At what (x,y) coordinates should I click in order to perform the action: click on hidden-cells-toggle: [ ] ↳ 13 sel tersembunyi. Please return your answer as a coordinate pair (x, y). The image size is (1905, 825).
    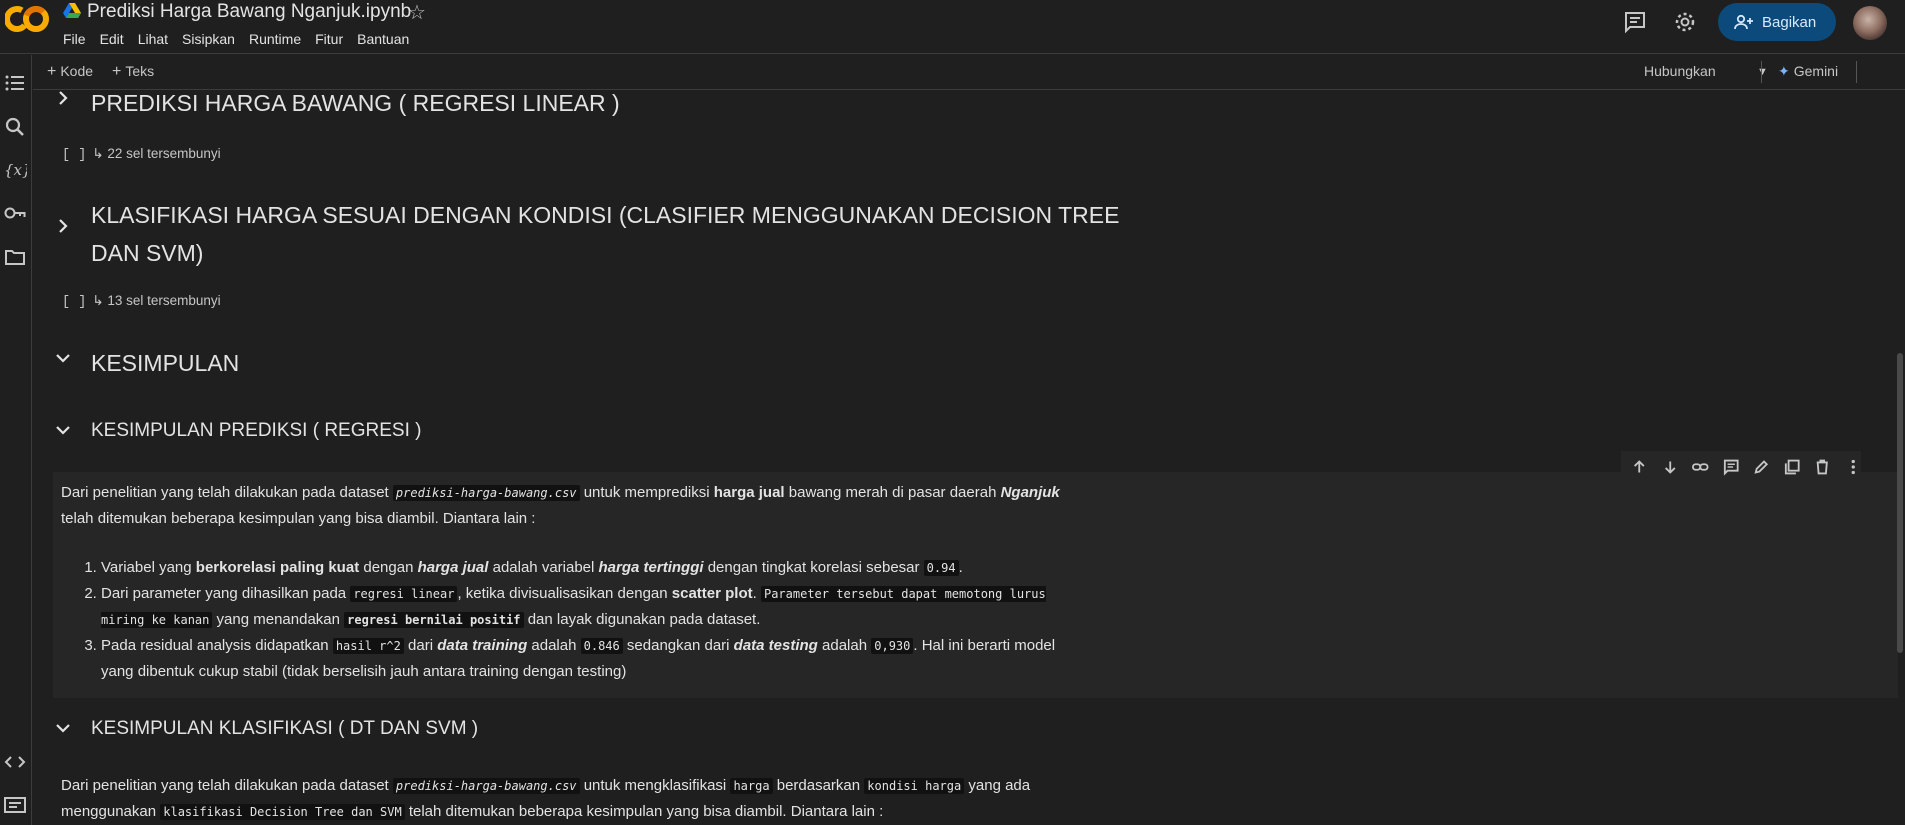
    Looking at the image, I should click on (141, 301).